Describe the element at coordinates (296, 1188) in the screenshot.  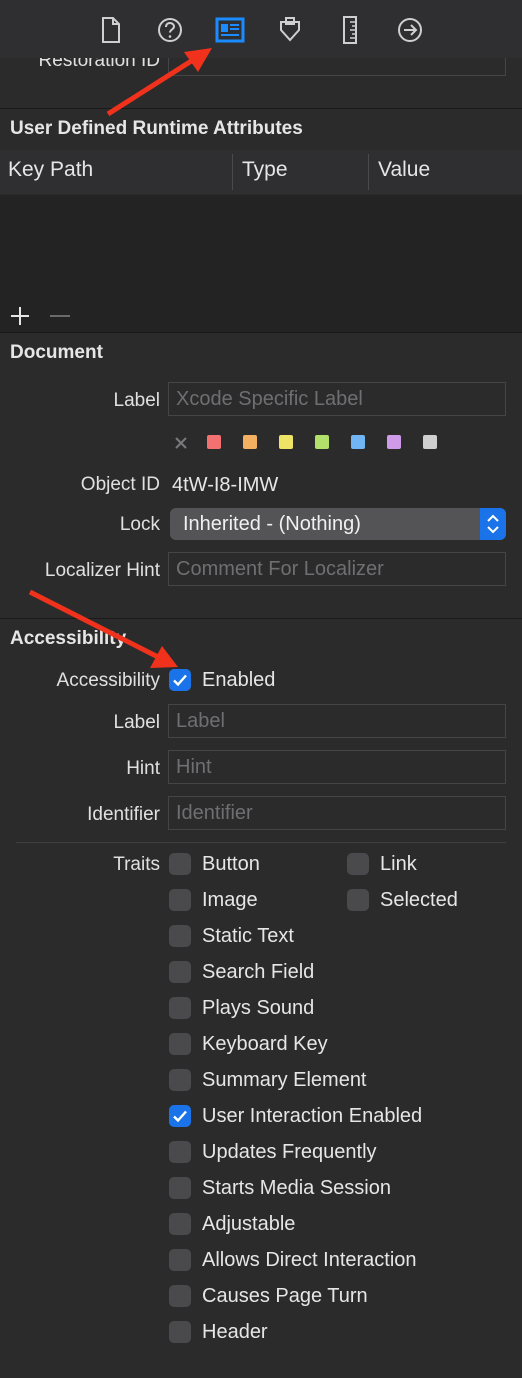
I see `trait-starts-media-session-label: Starts Media Session` at that location.